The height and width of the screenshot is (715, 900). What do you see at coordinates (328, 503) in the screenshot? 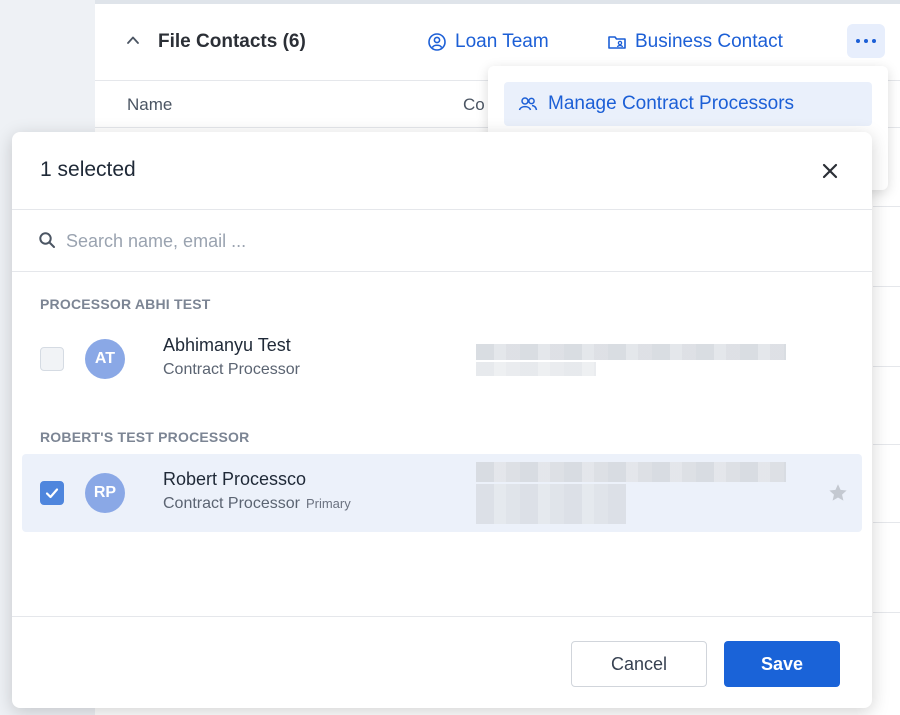
I see `primary-tag: Primary` at bounding box center [328, 503].